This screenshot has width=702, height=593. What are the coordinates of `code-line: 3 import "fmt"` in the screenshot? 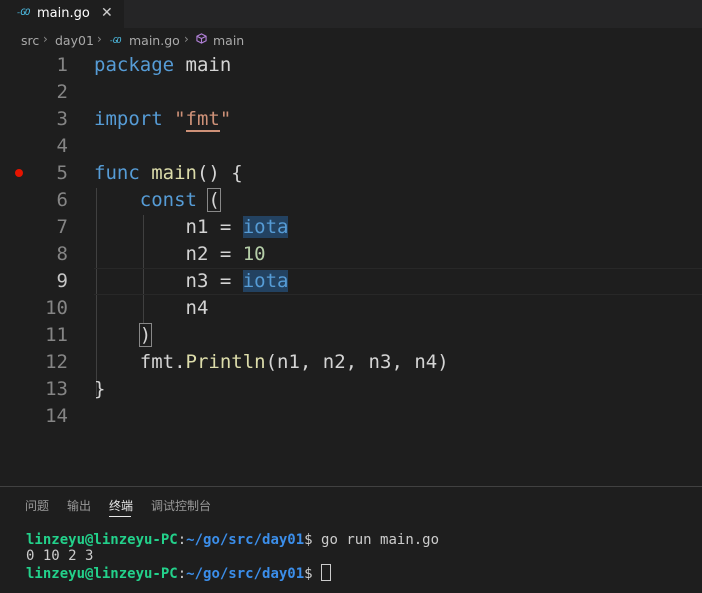 It's located at (351, 119).